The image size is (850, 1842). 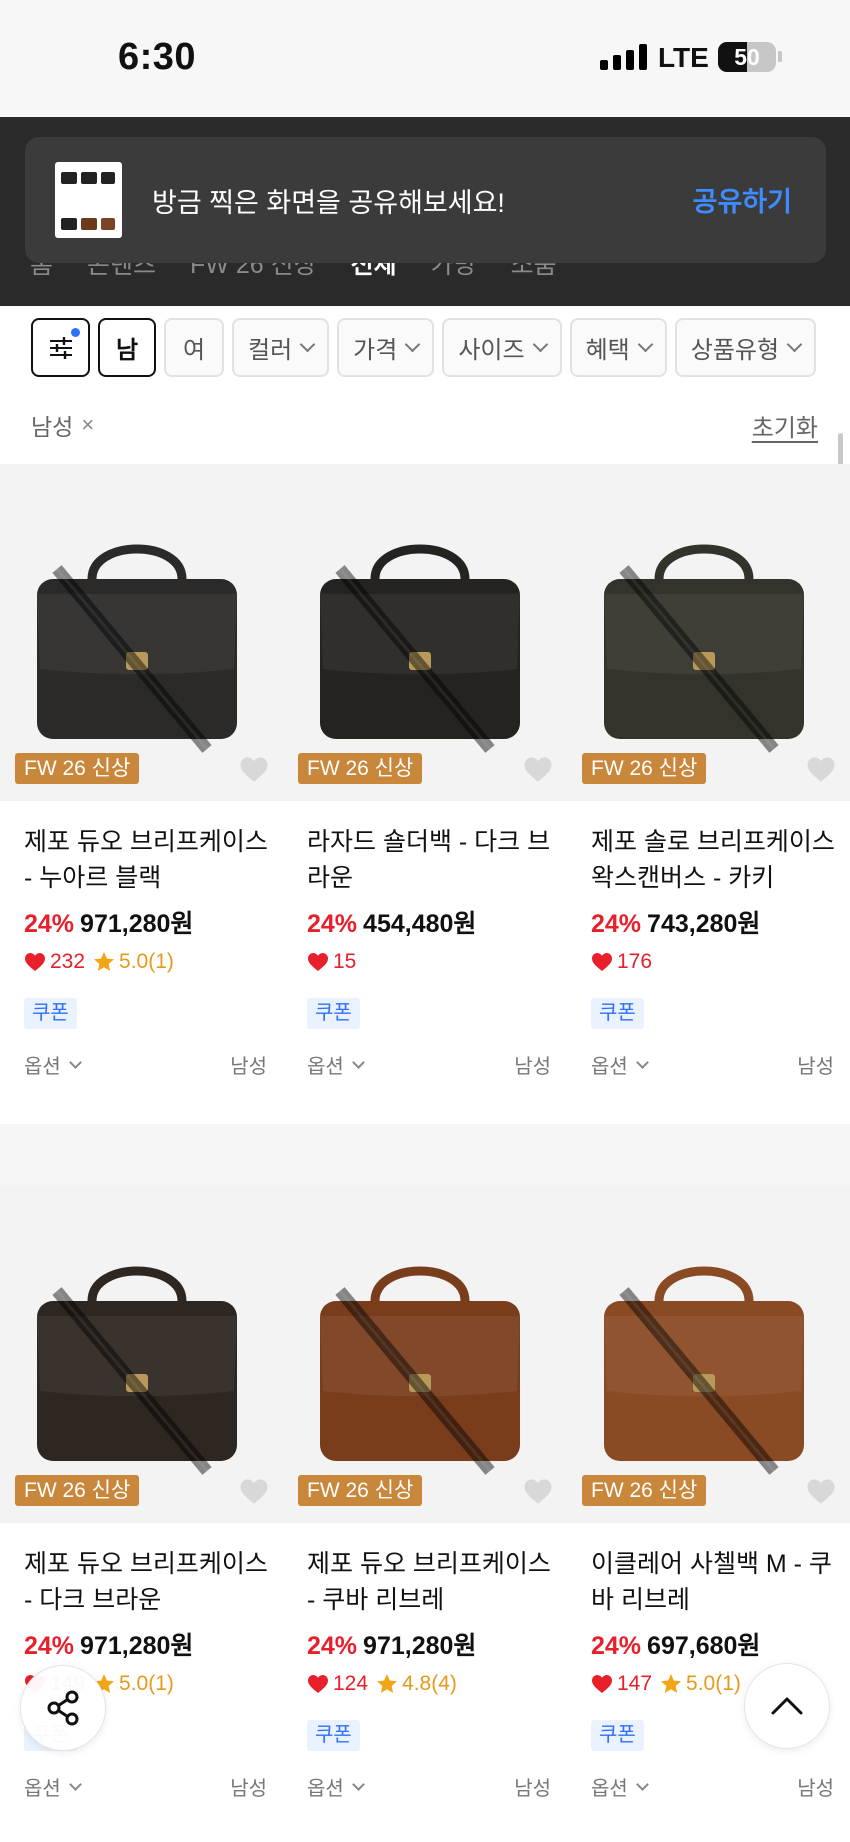 I want to click on product-name: 제포 듀오 브리프케이스 - 누아르 블랙, so click(x=146, y=860).